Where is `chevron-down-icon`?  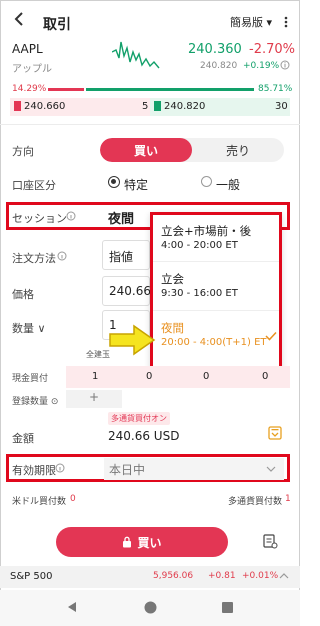
chevron-down-icon is located at coordinates (271, 469).